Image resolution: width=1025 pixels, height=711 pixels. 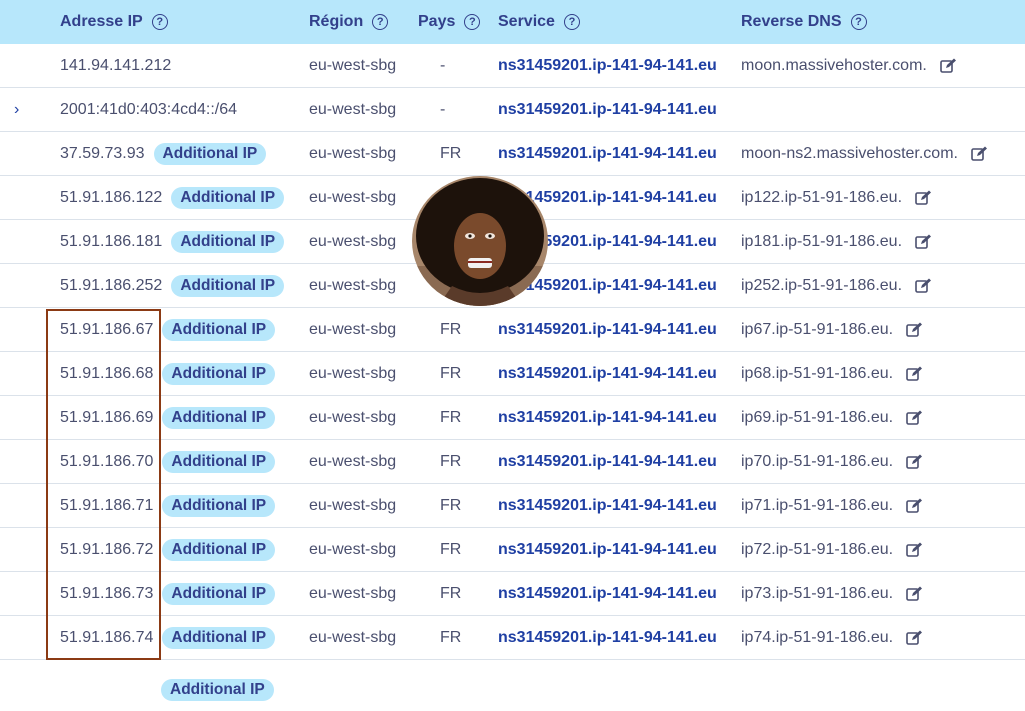 I want to click on ip-cell: 51.91.186.67 Additional IP, so click(x=168, y=329).